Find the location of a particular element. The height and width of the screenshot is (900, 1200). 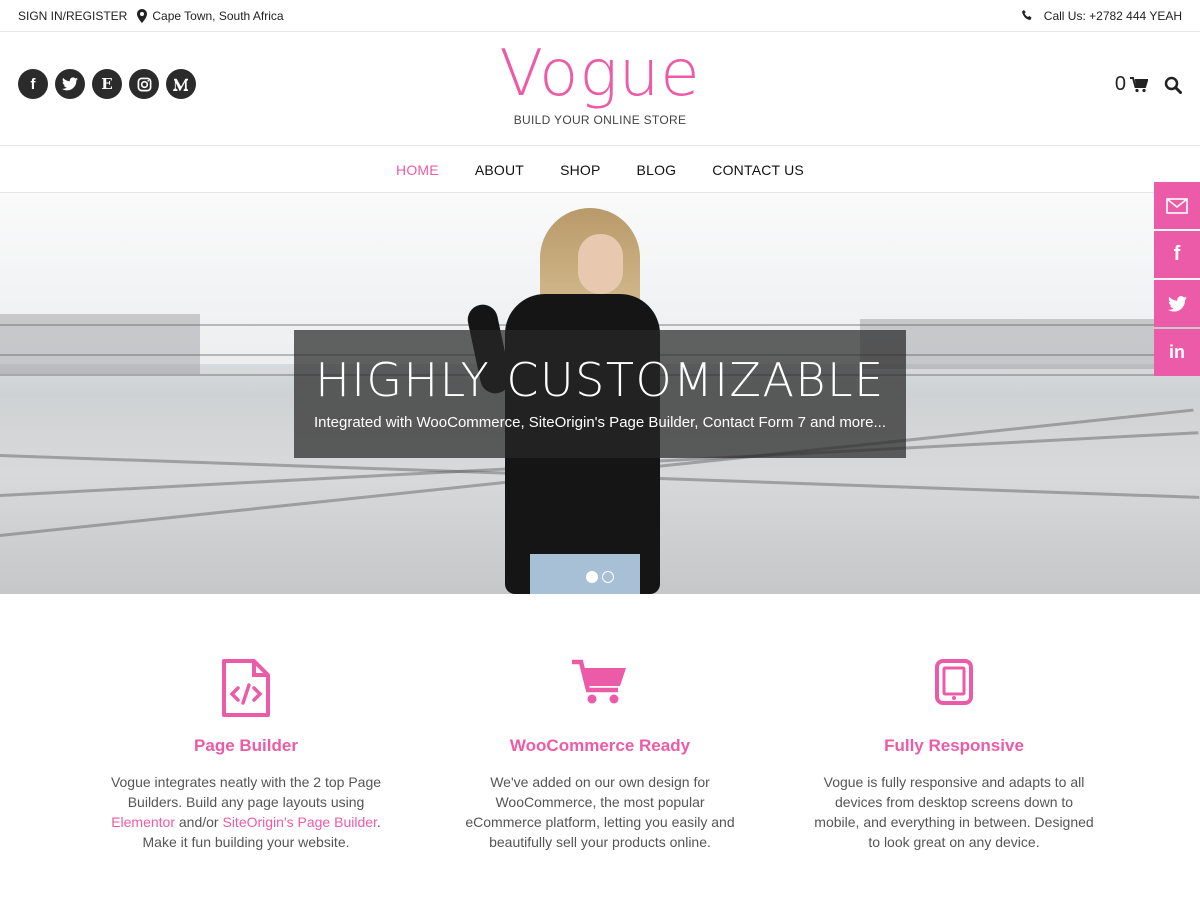

slider-dots is located at coordinates (600, 577).